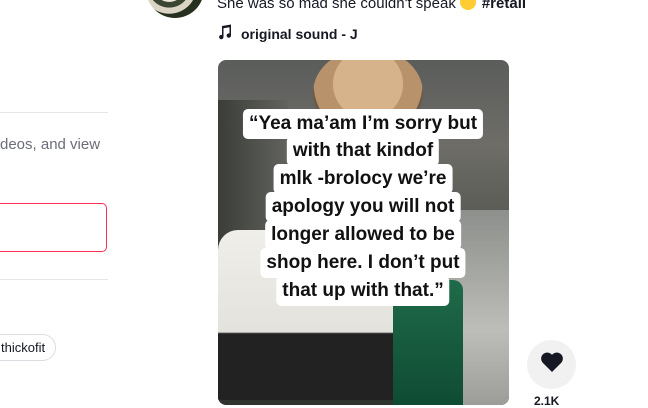 The height and width of the screenshot is (408, 648). I want to click on sound-link: original sound - J, so click(287, 33).